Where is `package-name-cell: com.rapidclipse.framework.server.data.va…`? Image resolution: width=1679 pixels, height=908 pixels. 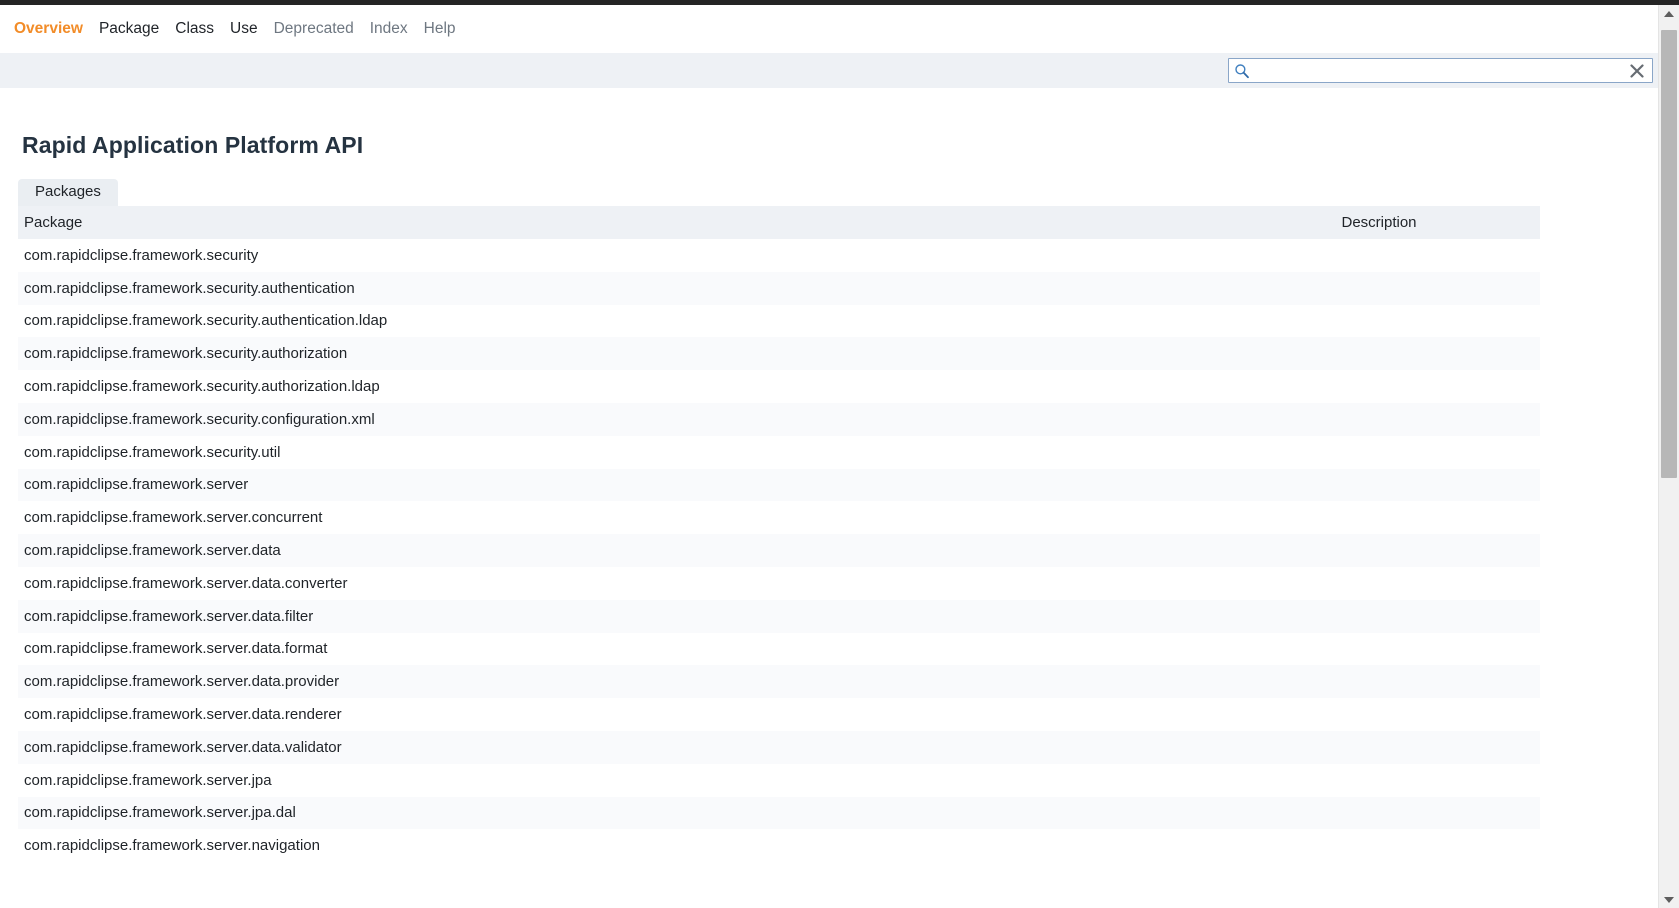
package-name-cell: com.rapidclipse.framework.server.data.va… is located at coordinates (618, 747).